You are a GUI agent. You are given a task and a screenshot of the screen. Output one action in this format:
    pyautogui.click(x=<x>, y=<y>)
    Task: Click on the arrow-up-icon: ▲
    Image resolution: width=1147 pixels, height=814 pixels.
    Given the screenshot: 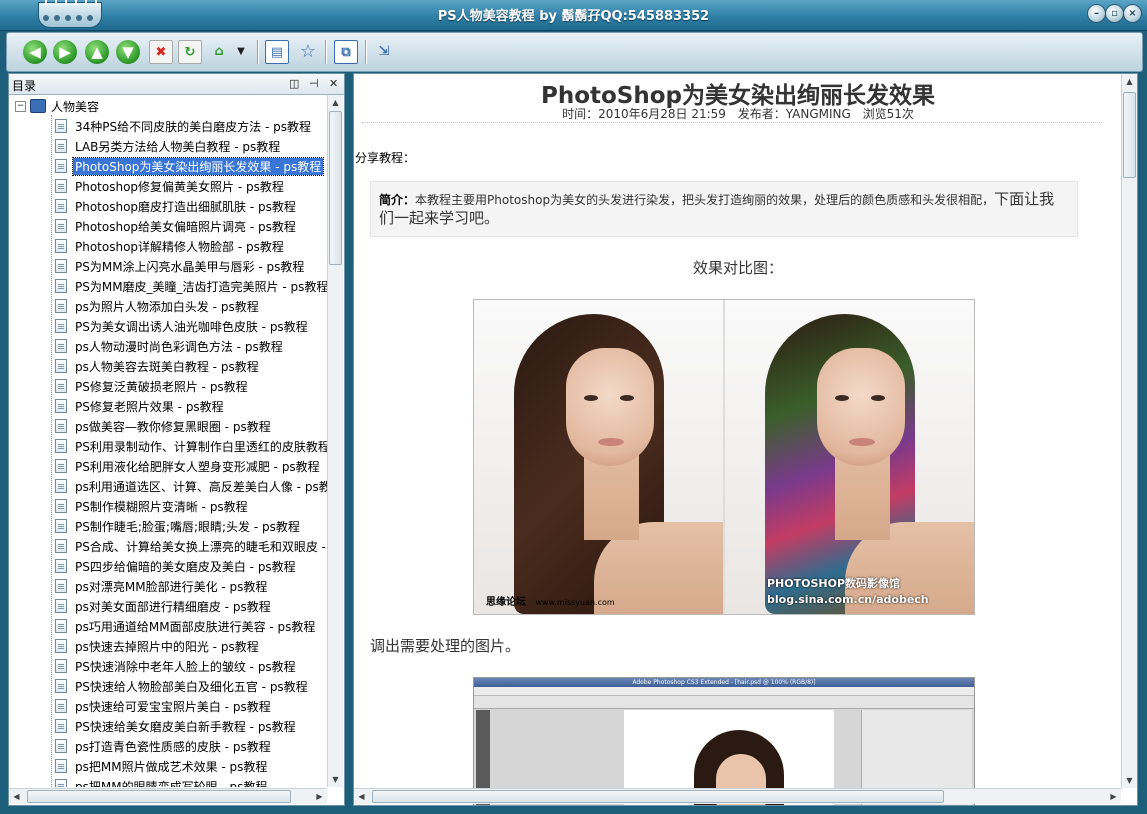 What is the action you would take?
    pyautogui.click(x=97, y=52)
    